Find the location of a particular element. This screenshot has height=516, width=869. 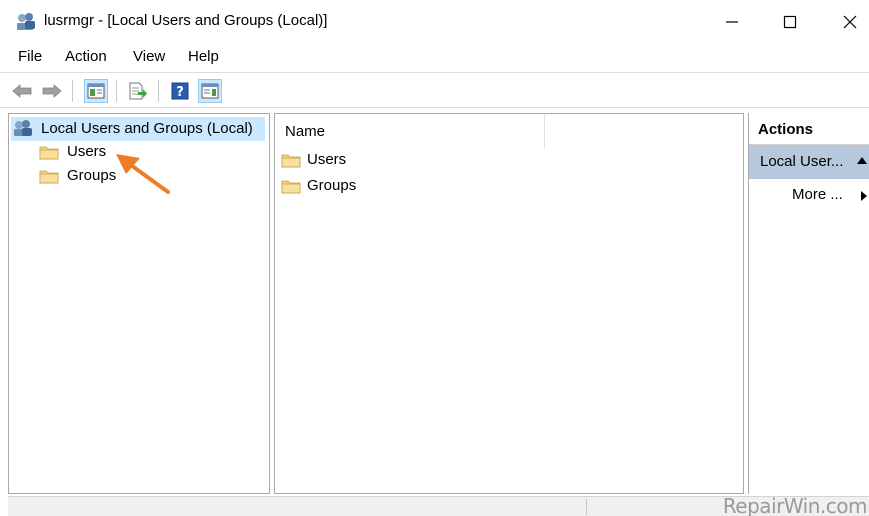

show-hide-tree-icon is located at coordinates (96, 91).